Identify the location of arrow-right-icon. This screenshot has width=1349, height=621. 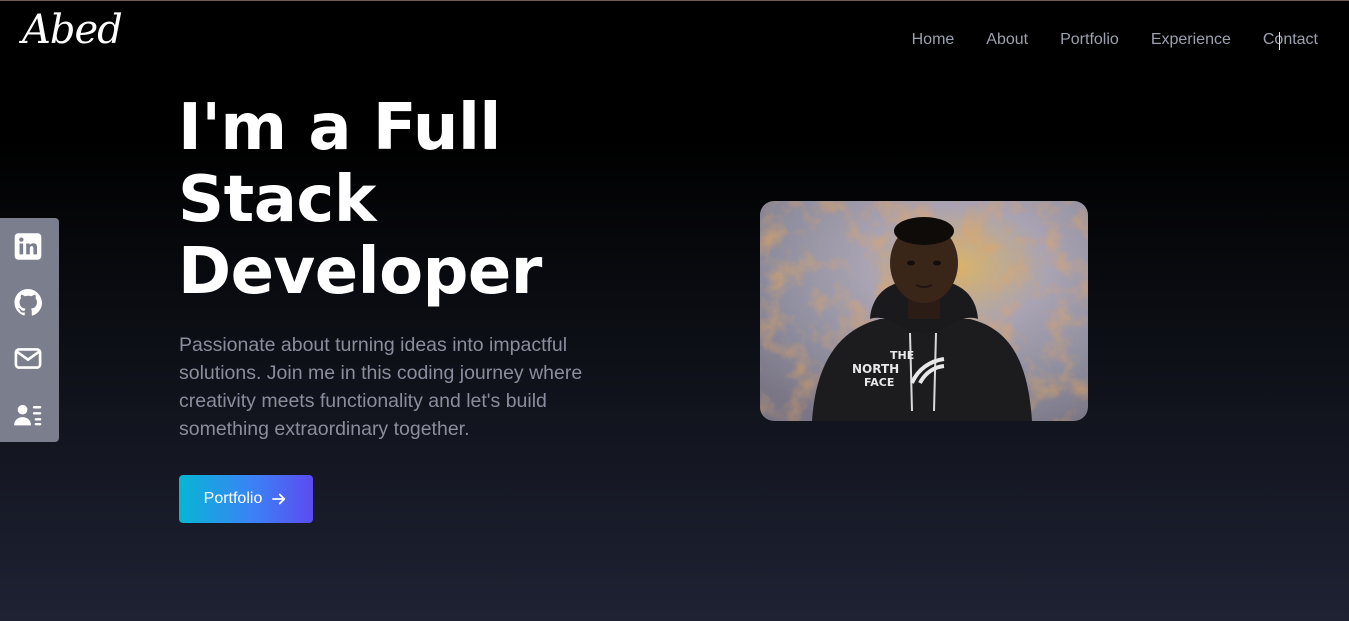
(279, 499).